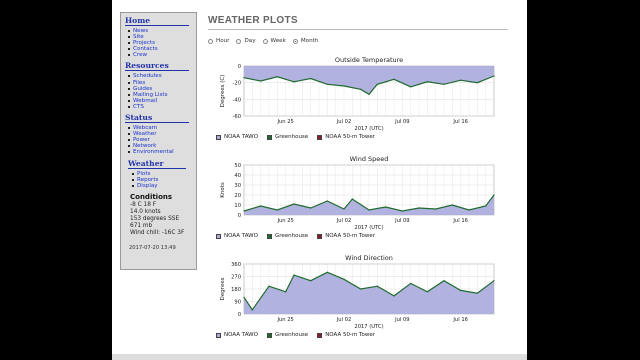 This screenshot has height=360, width=640. Describe the element at coordinates (143, 204) in the screenshot. I see `condition-temperature: -8 C 18 F` at that location.